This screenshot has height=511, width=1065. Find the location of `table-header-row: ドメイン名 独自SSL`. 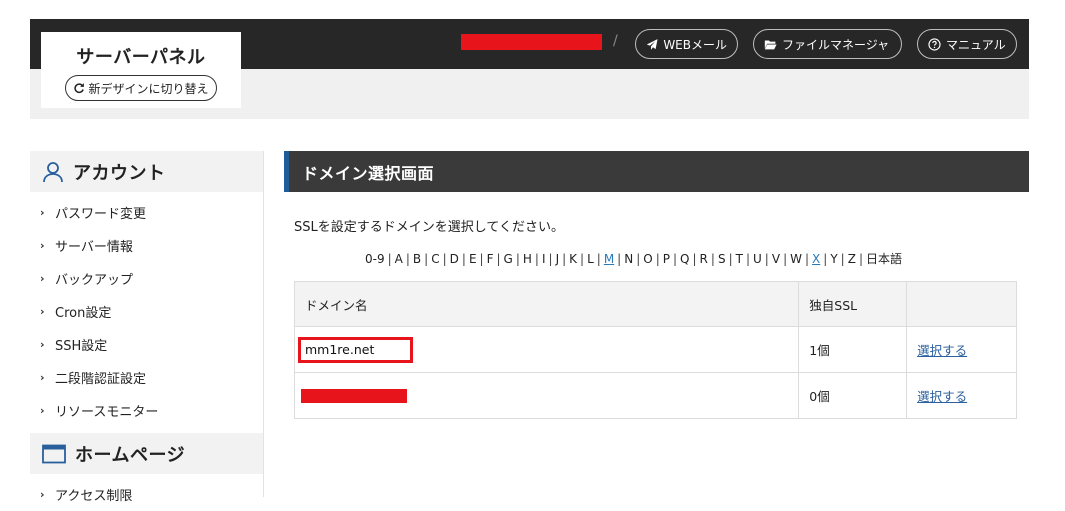

table-header-row: ドメイン名 独自SSL is located at coordinates (655, 304).